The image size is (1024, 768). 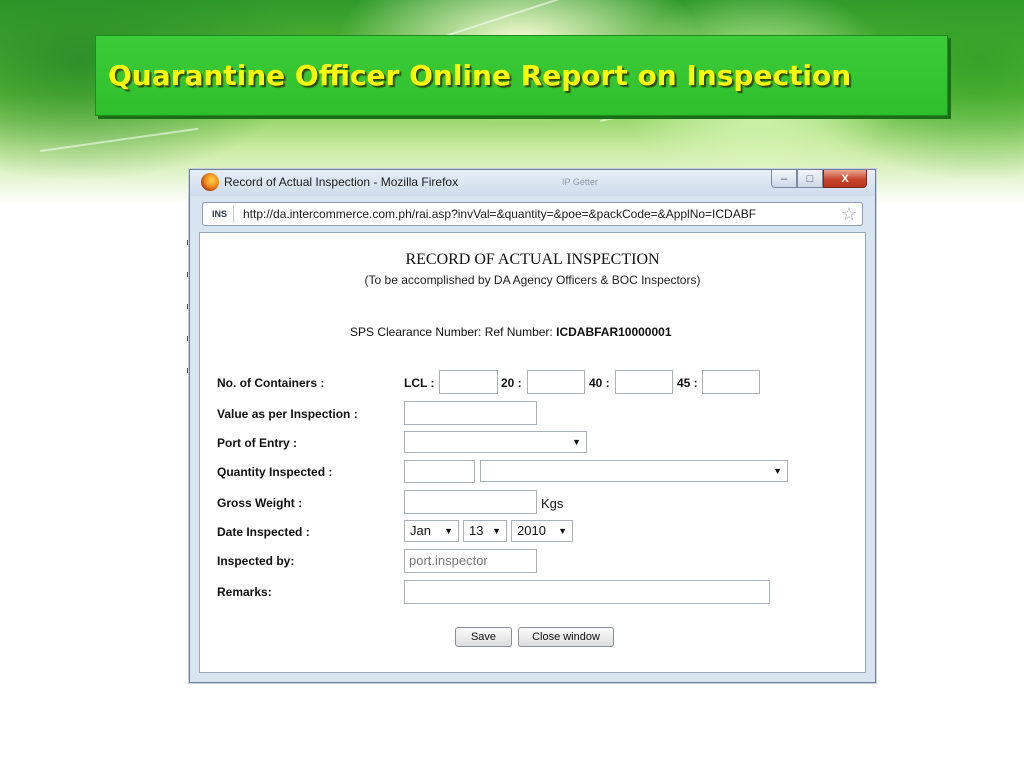 I want to click on form-heading: RECORD OF ACTUAL INSPECTION, so click(x=532, y=259).